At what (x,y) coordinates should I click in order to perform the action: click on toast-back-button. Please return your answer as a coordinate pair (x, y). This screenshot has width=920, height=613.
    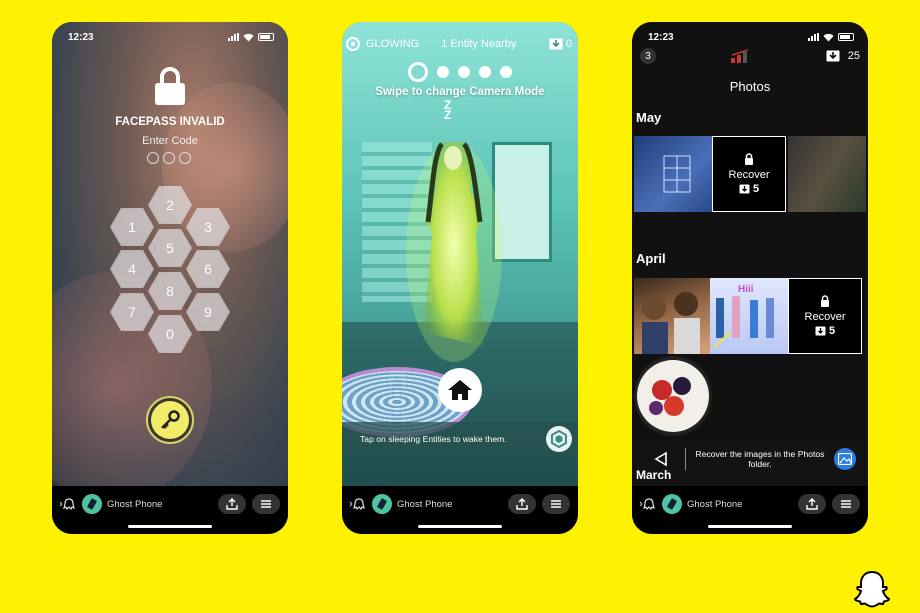
    Looking at the image, I should click on (661, 459).